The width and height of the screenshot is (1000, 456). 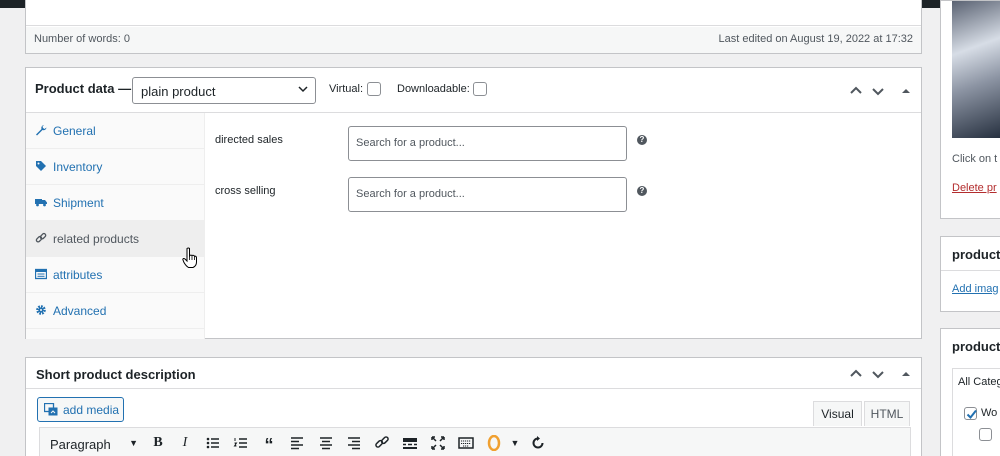 I want to click on fullscreen-icon, so click(x=438, y=443).